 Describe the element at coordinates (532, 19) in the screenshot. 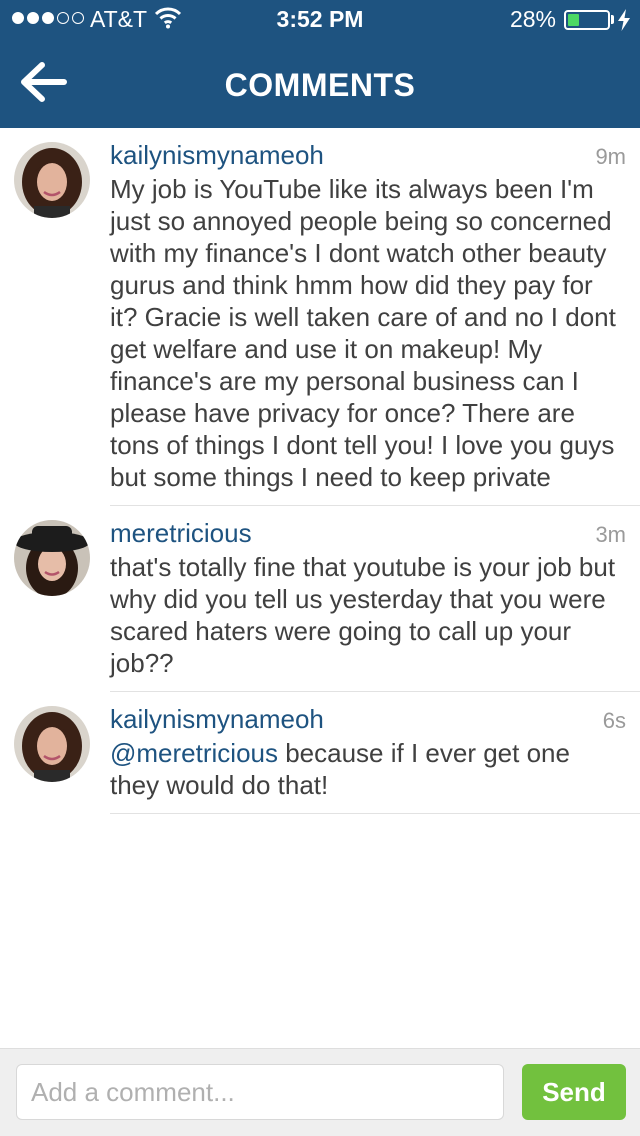

I see `battery-percentage: 28%` at that location.